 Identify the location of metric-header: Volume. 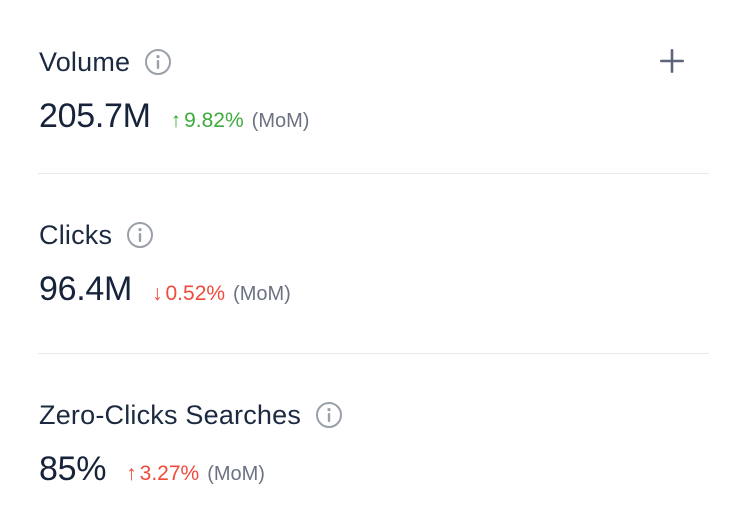
(374, 62).